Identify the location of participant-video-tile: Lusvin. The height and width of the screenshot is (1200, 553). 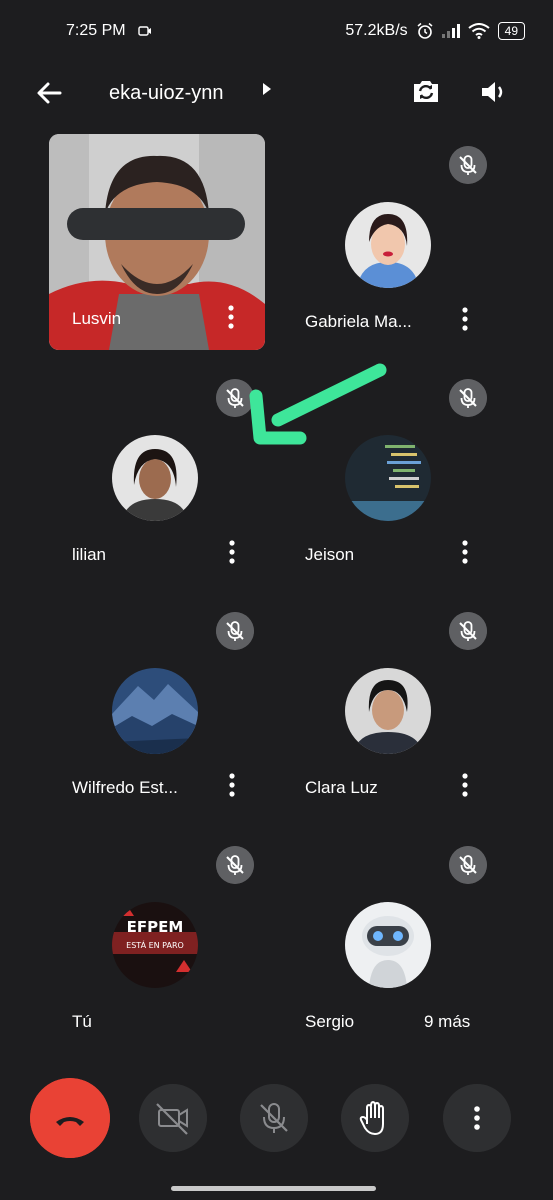
(157, 242).